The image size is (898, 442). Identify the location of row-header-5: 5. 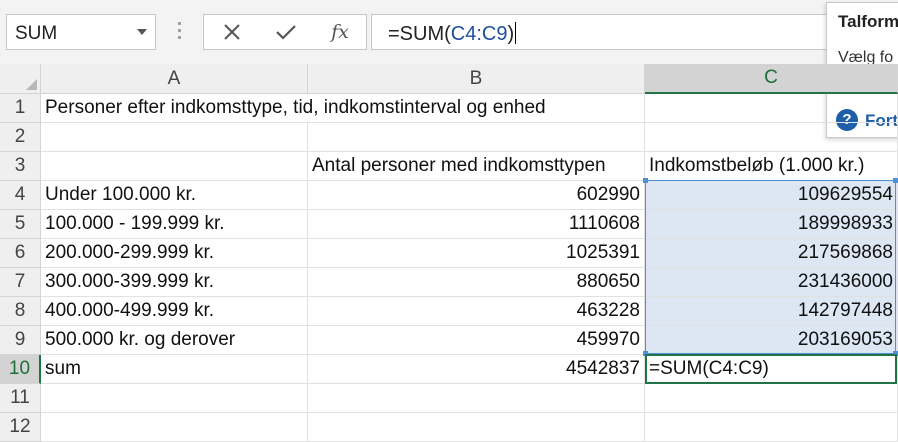
(20, 224).